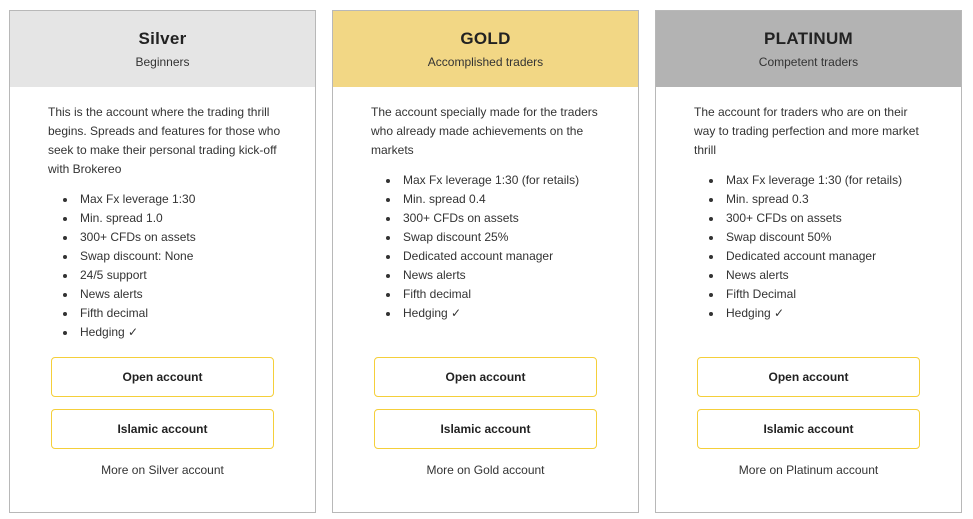 This screenshot has height=519, width=973. What do you see at coordinates (113, 275) in the screenshot?
I see `feature-text: 24/5 support` at bounding box center [113, 275].